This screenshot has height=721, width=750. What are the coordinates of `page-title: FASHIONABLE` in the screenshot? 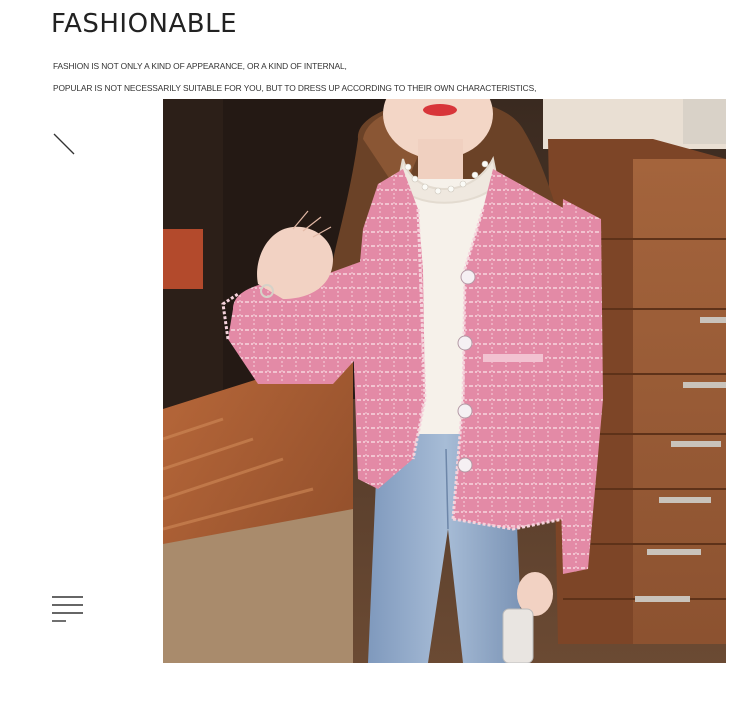 It's located at (144, 24).